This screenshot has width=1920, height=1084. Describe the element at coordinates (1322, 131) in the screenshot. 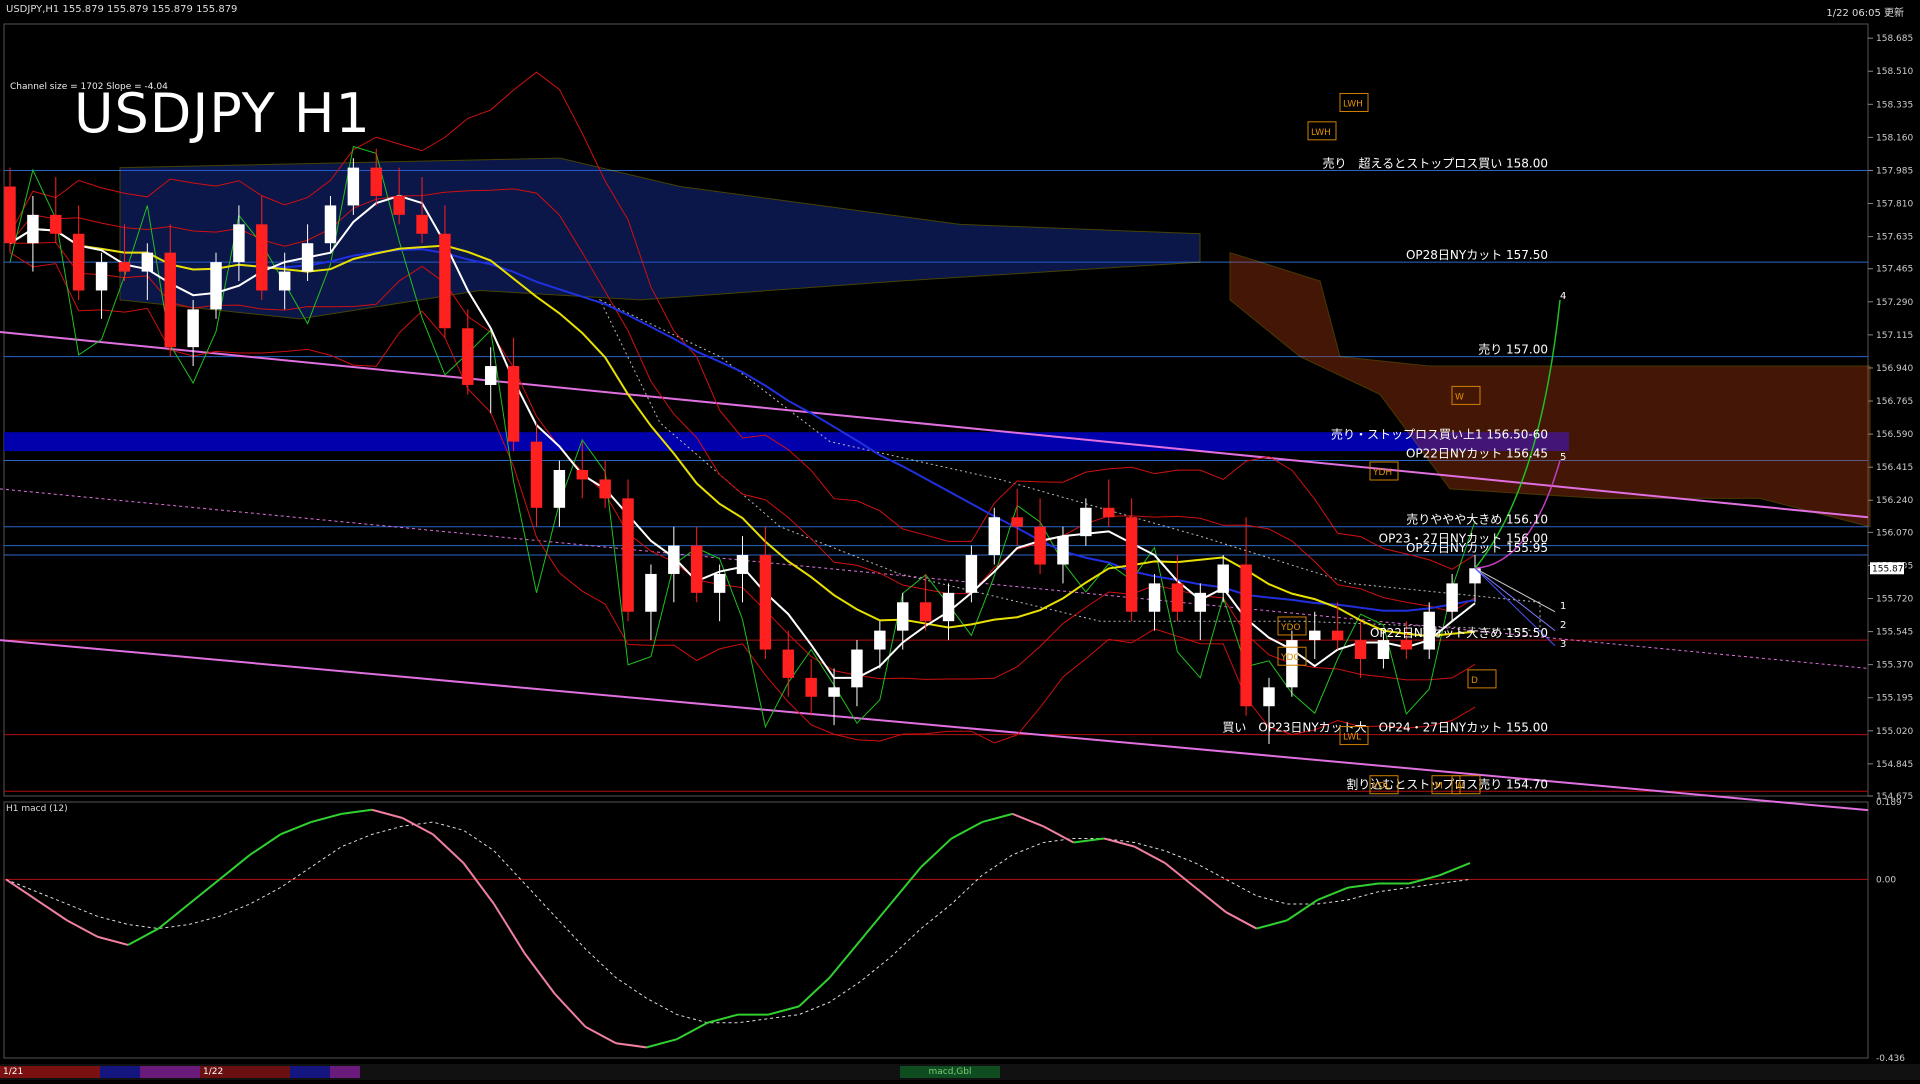

I see `box-label: LWH` at that location.